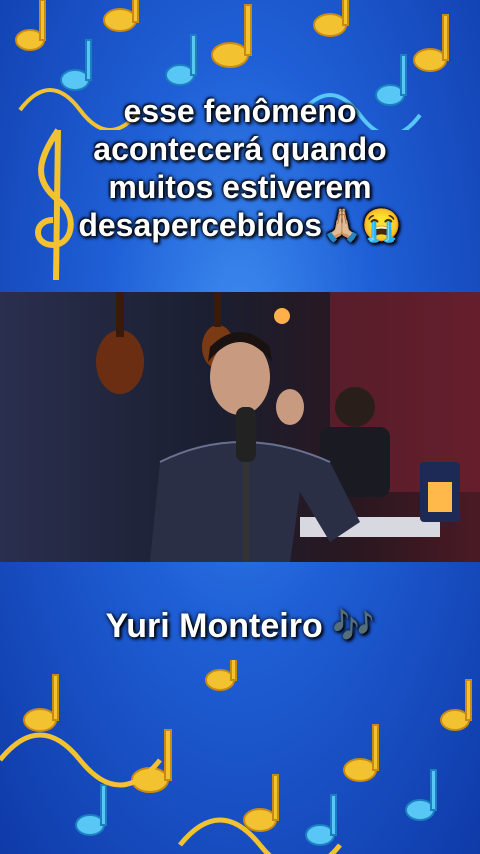 The image size is (480, 854). What do you see at coordinates (240, 626) in the screenshot?
I see `artist-name: Yuri Monteiro 🎶` at bounding box center [240, 626].